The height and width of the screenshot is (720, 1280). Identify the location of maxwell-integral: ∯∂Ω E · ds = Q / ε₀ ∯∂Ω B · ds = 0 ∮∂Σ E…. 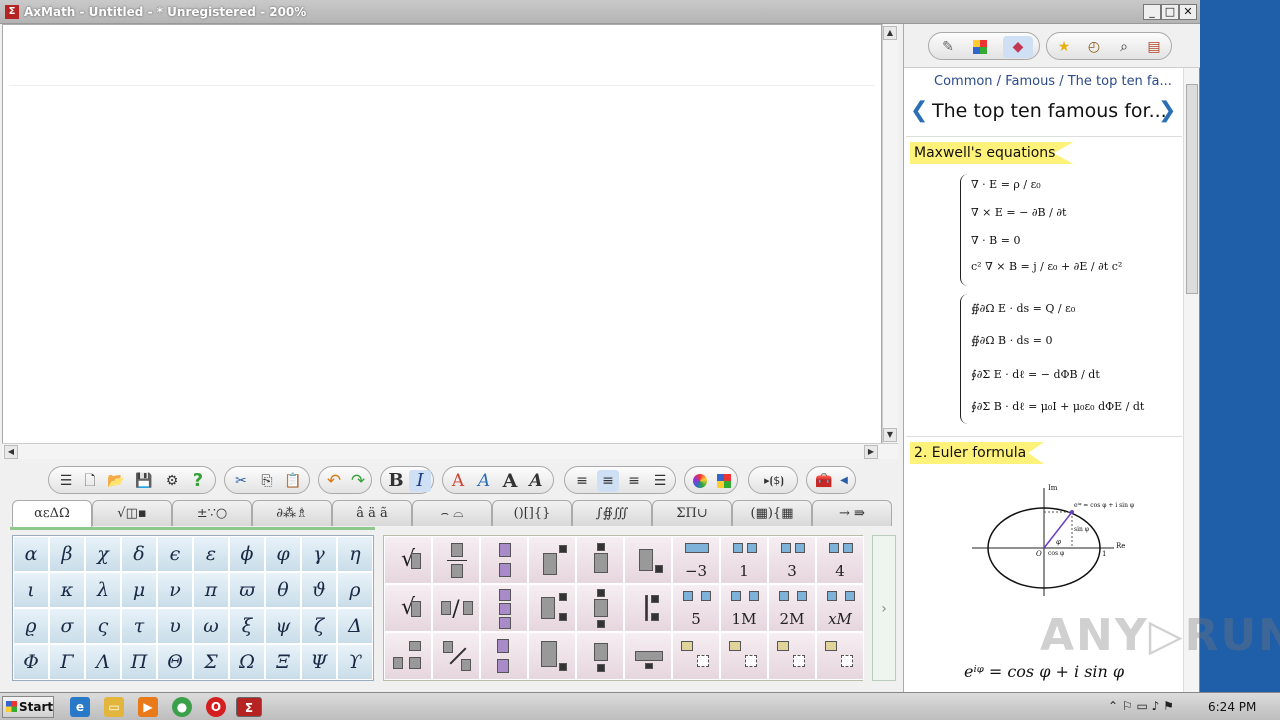
(1068, 359).